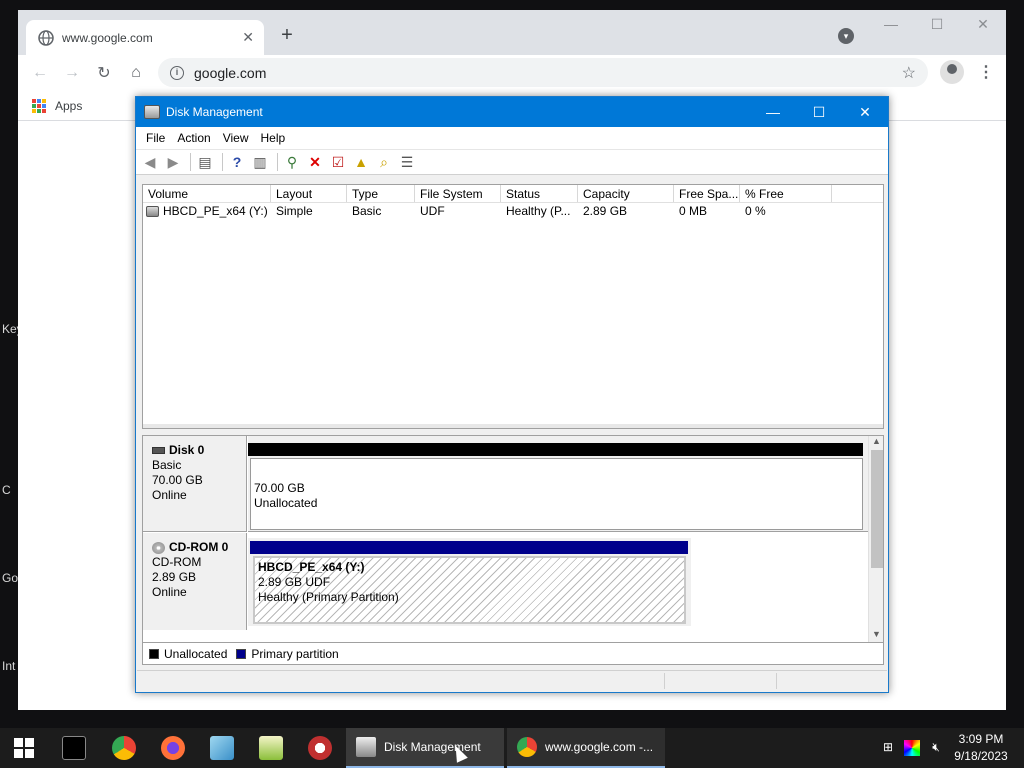 This screenshot has width=1024, height=768. What do you see at coordinates (237, 162) in the screenshot?
I see `help-icon: ?` at bounding box center [237, 162].